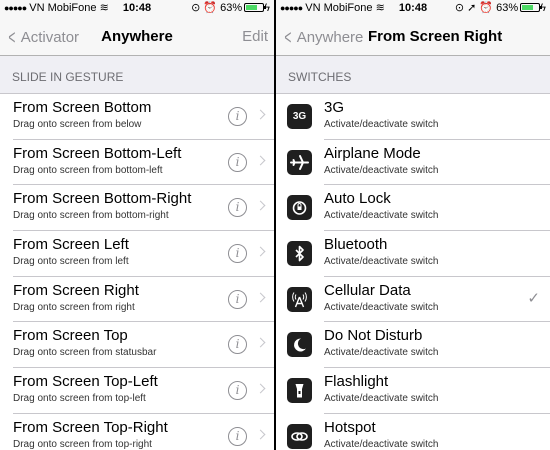  I want to click on list-item: 3G 3G Activate/deactivate switch, so click(413, 117).